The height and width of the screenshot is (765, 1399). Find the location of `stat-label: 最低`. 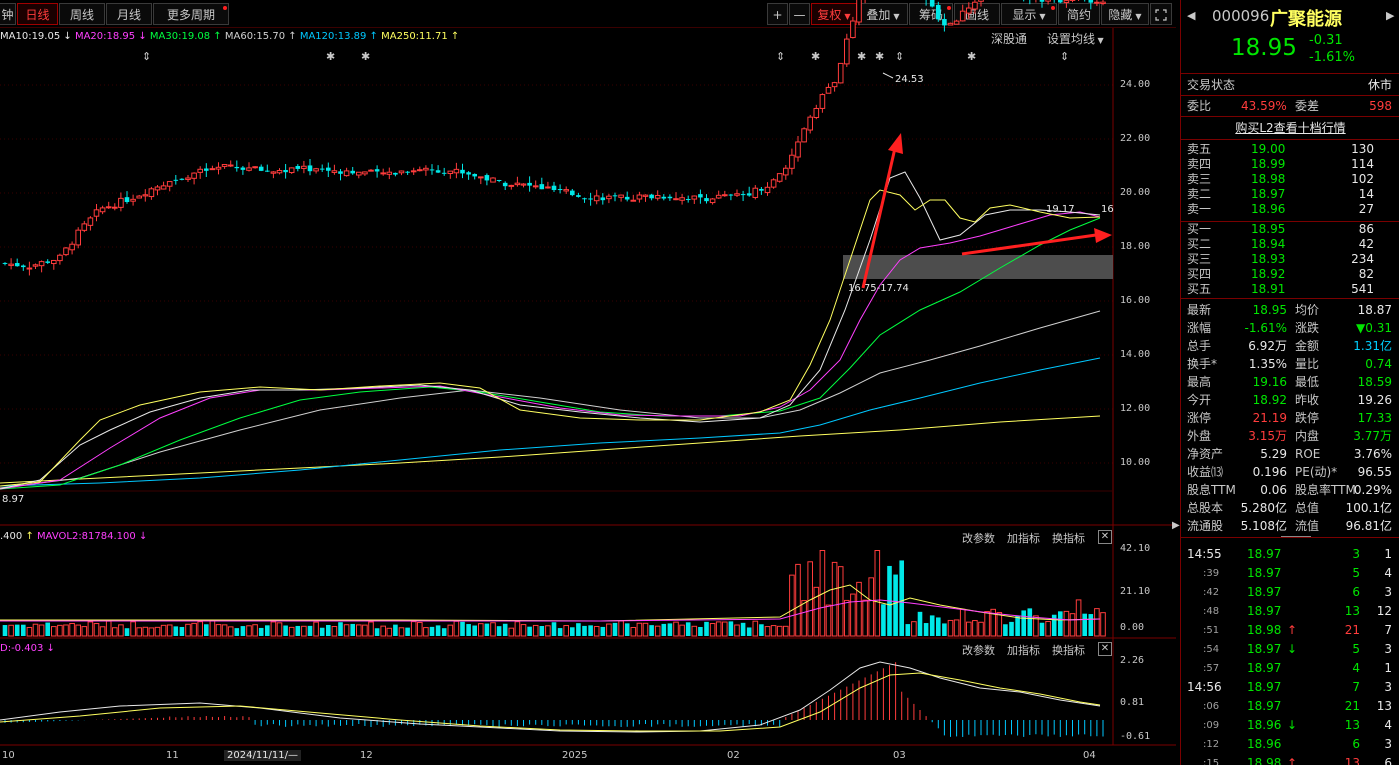

stat-label: 最低 is located at coordinates (1307, 382).